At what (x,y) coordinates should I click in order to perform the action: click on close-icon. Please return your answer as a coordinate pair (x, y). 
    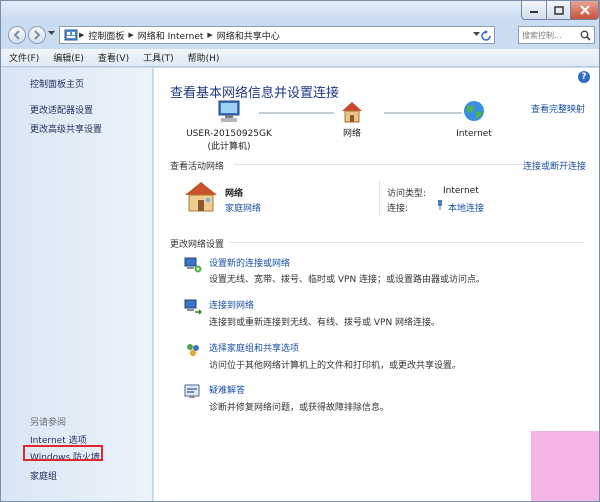
    Looking at the image, I should click on (584, 10).